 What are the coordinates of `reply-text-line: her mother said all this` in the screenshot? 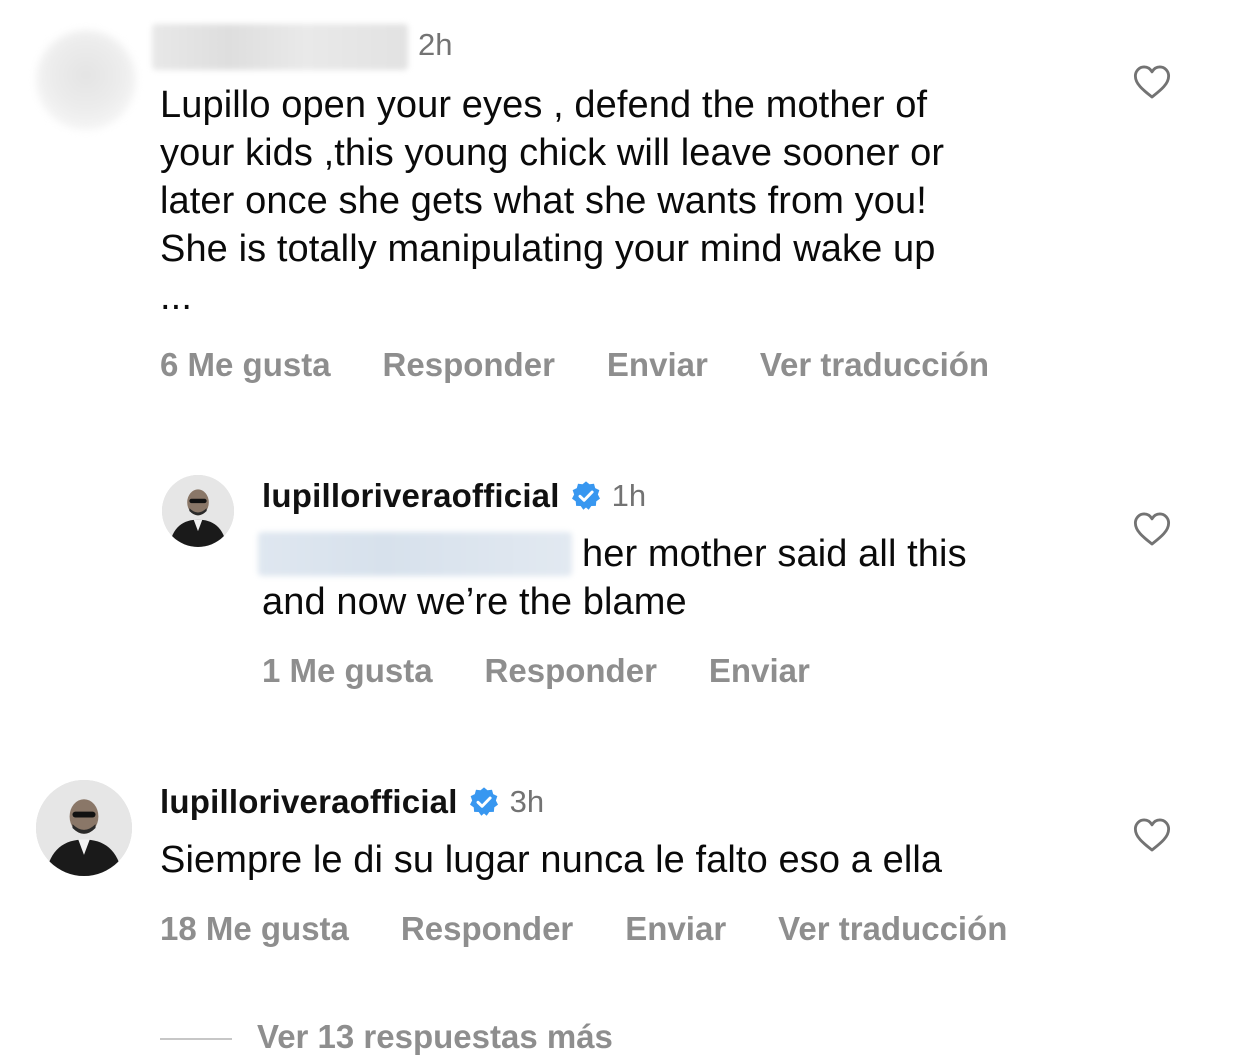 It's located at (774, 554).